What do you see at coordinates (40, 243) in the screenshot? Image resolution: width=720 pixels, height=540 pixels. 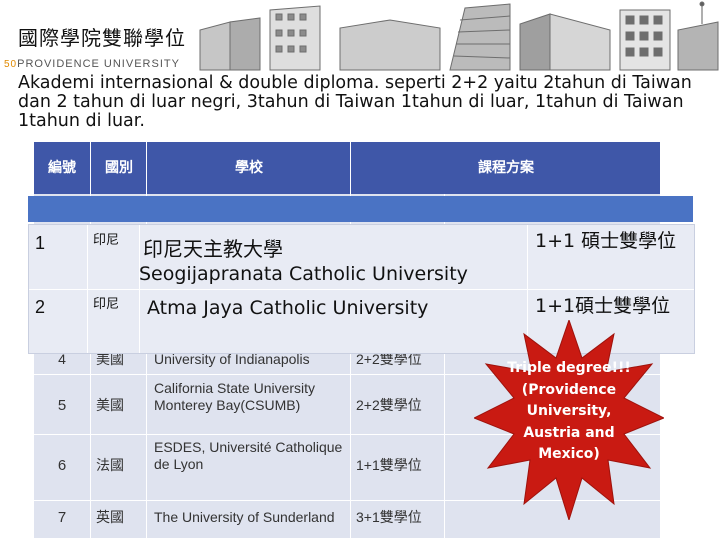 I see `row-number: 1` at bounding box center [40, 243].